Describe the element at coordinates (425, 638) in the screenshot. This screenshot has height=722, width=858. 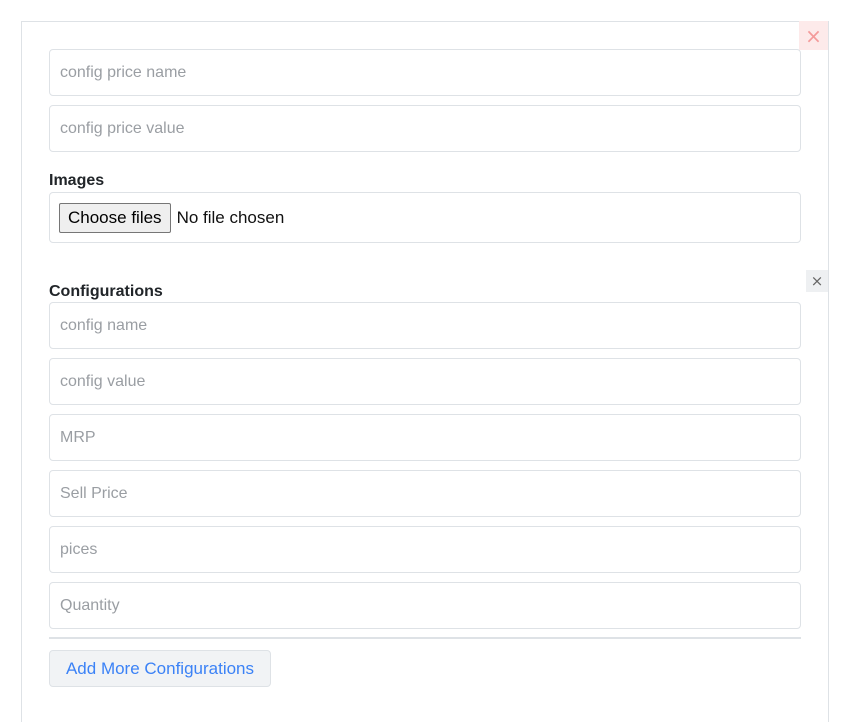
I see `divider` at that location.